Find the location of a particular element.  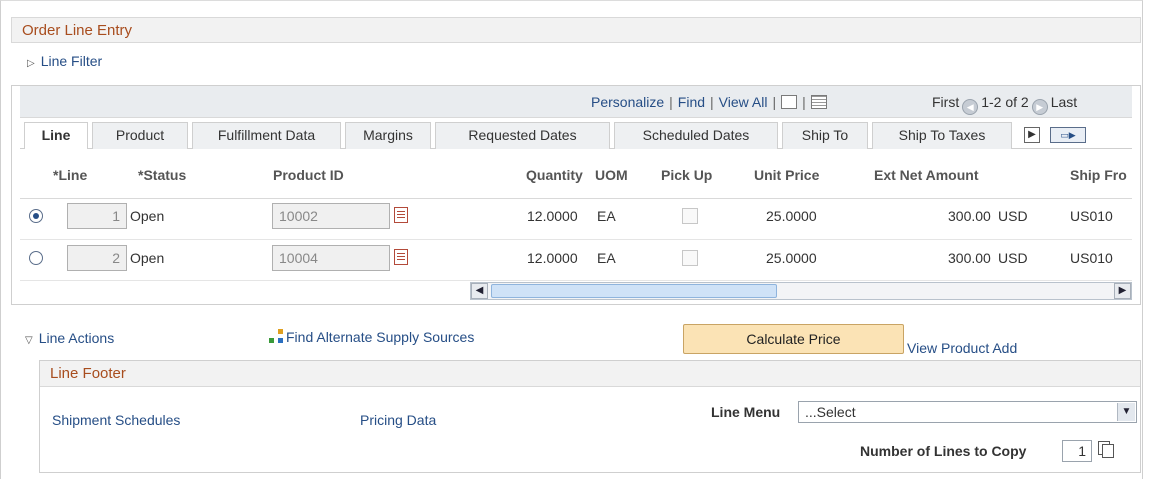

product-id-field: 10004 is located at coordinates (331, 258).